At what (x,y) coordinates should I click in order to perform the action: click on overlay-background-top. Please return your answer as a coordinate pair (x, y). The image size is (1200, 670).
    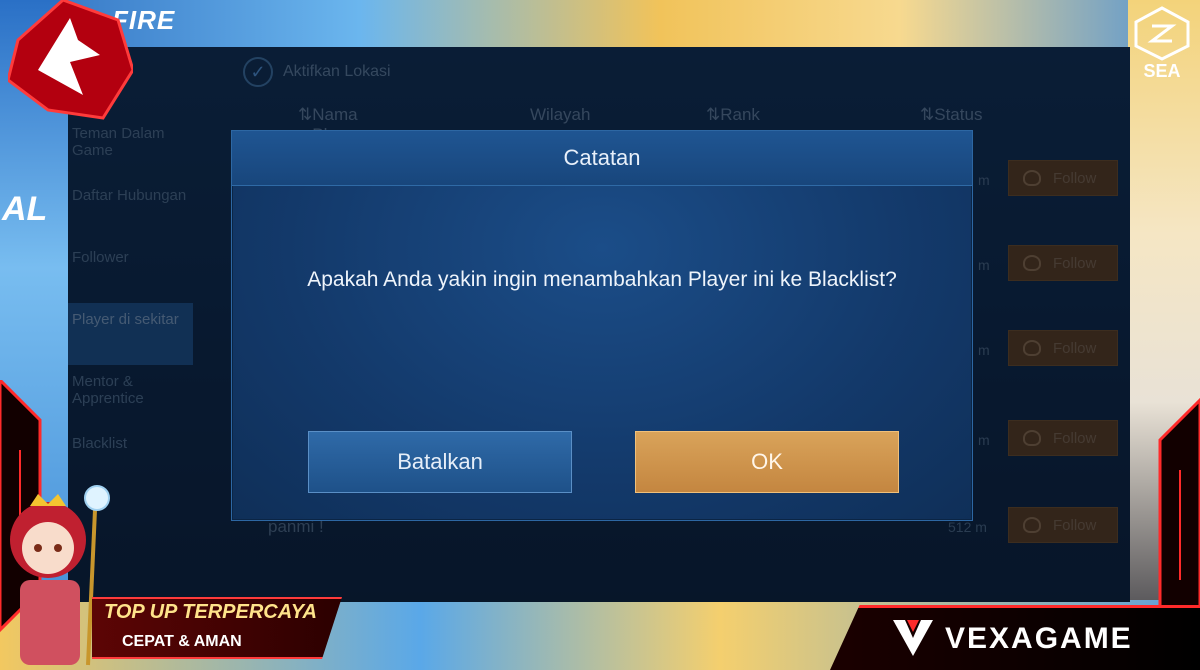
    Looking at the image, I should click on (600, 25).